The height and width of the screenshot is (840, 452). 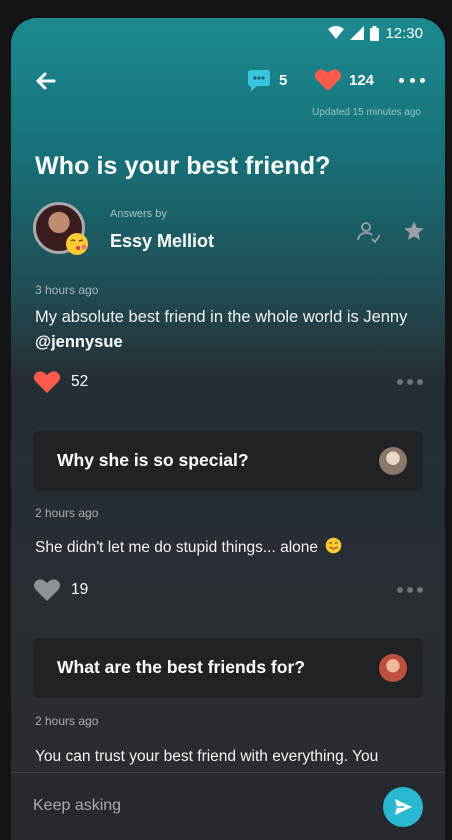 I want to click on star-icon, so click(x=414, y=230).